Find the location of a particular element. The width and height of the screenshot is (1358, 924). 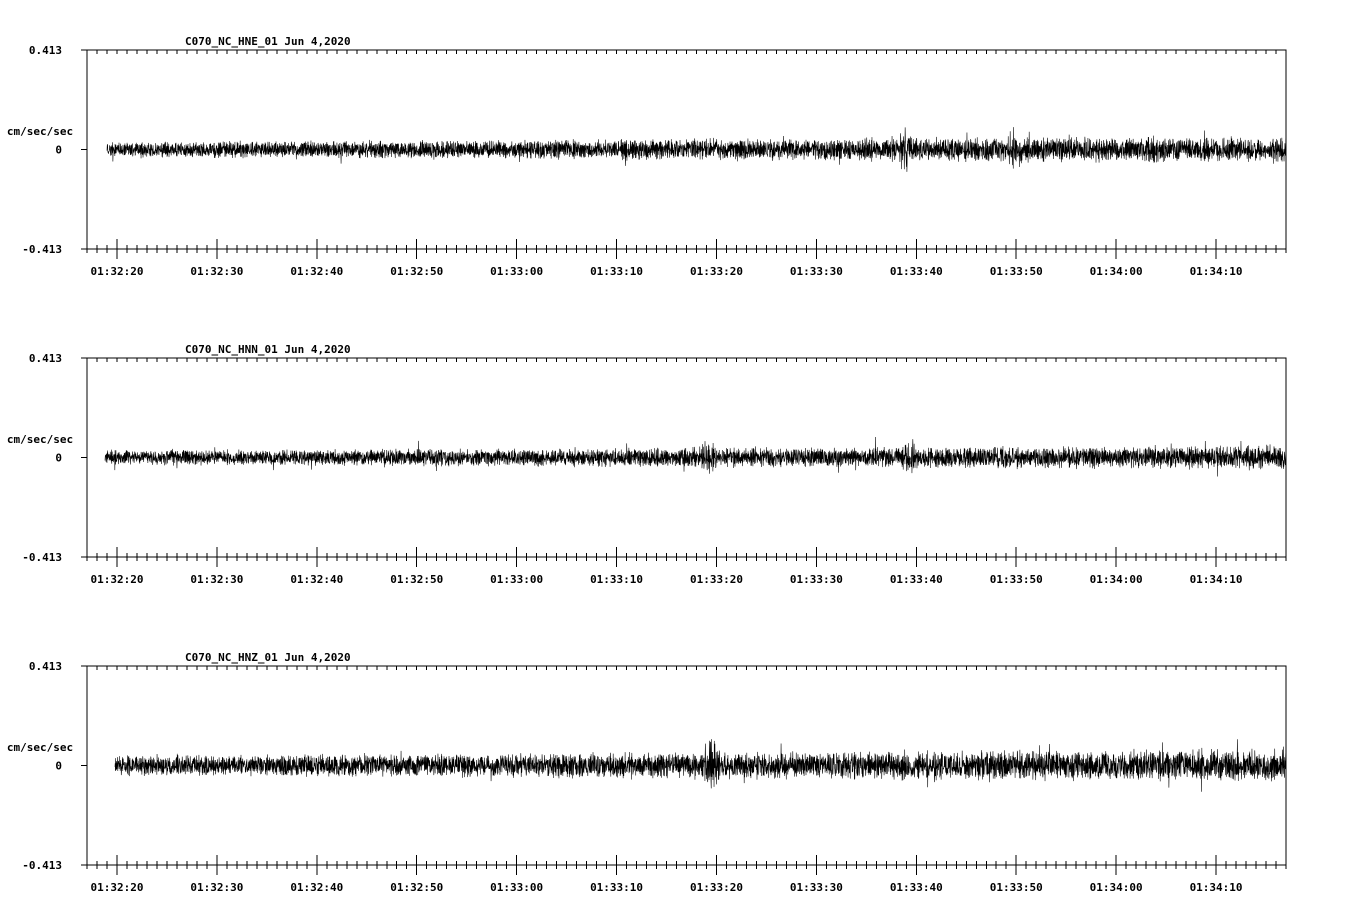

trace-title: C070_NC_HNZ_01 Jun 4,2020 is located at coordinates (268, 657).